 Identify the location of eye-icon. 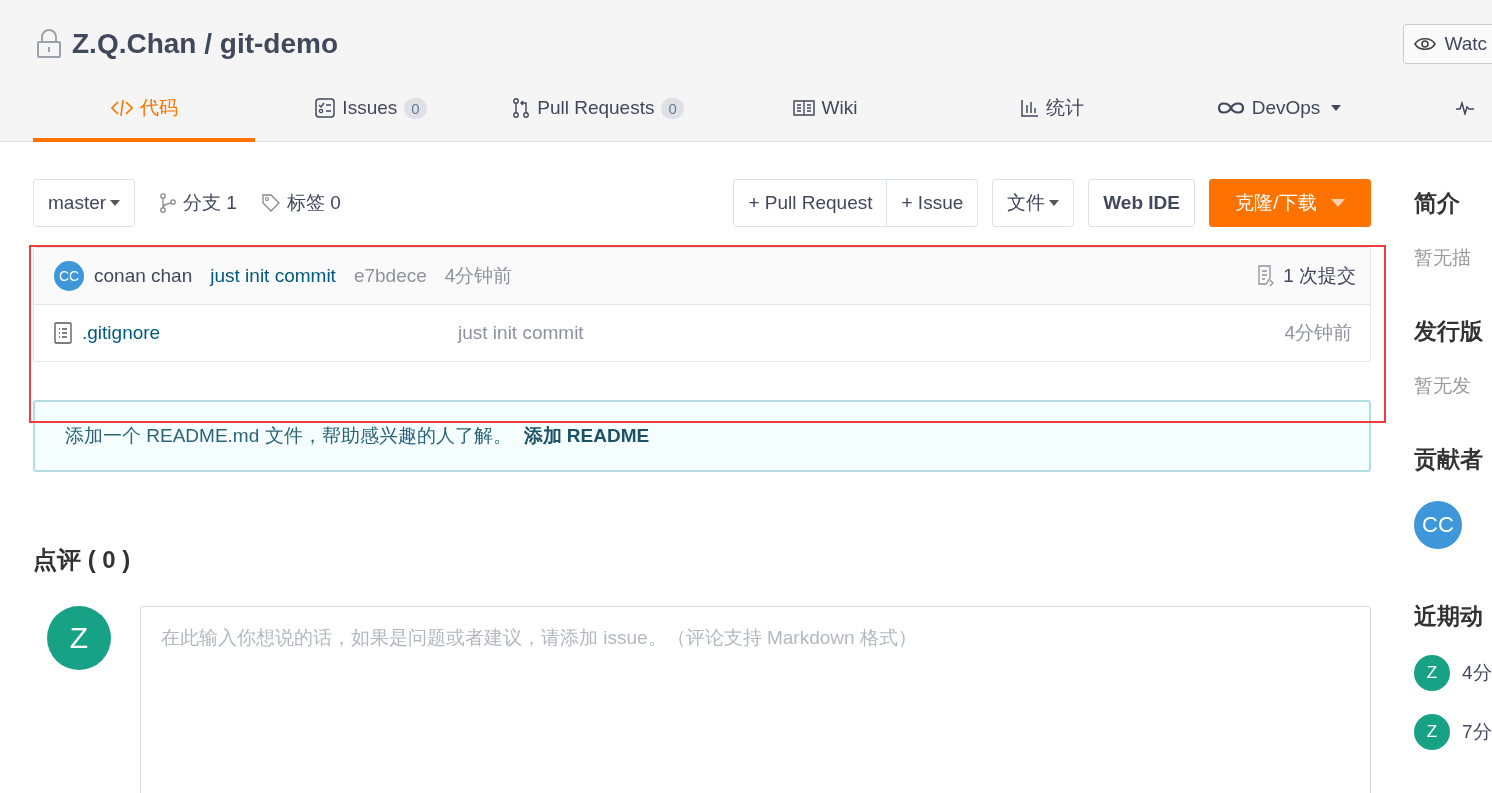
(1425, 44).